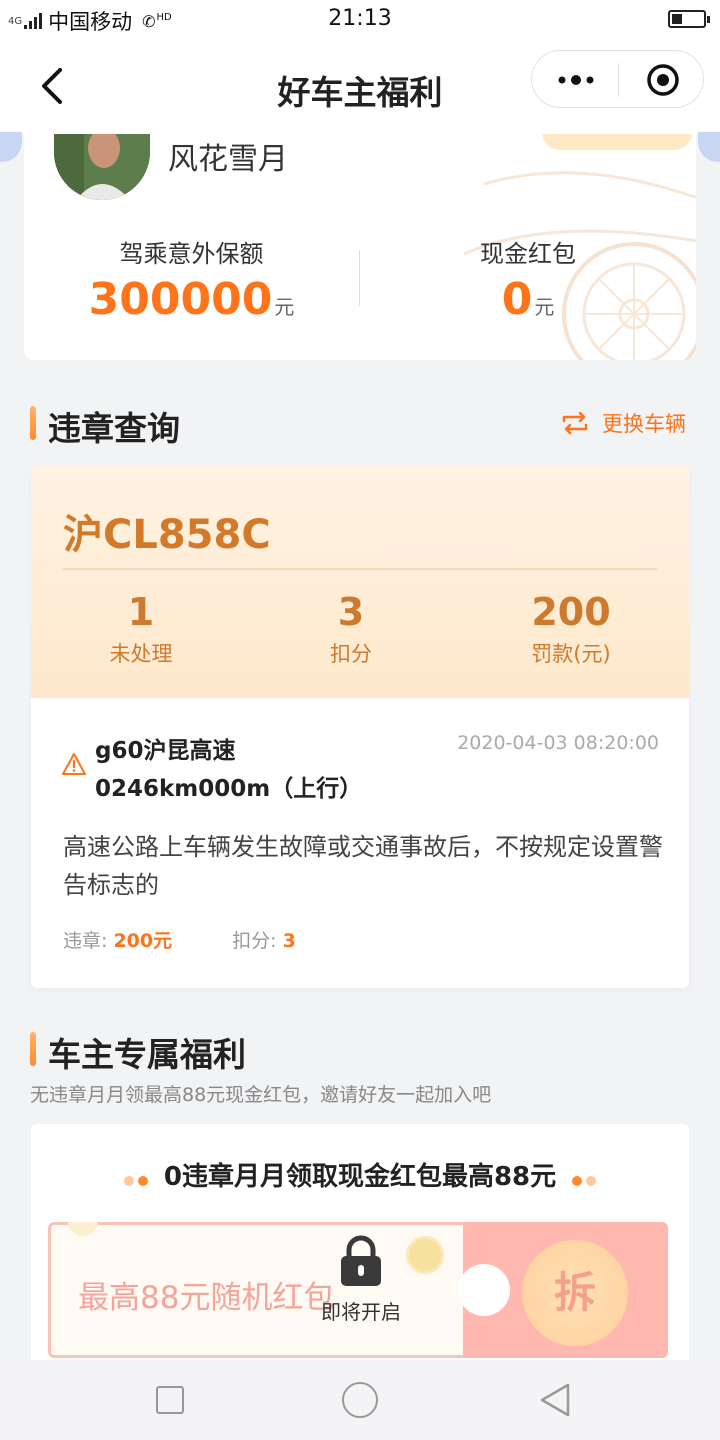 Image resolution: width=720 pixels, height=1440 pixels. Describe the element at coordinates (261, 1095) in the screenshot. I see `benefit-subtitle: 无违章月月领最高88元现金红包，邀请好友一起加入吧` at that location.